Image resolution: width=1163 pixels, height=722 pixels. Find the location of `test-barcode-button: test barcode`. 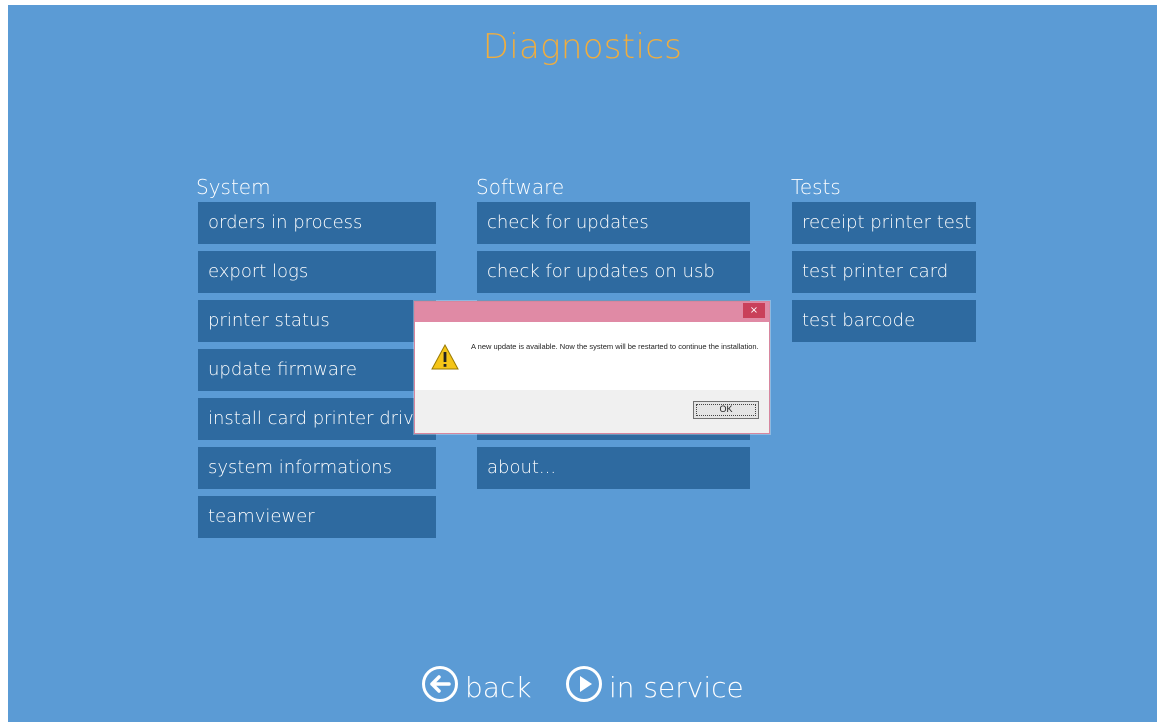

test-barcode-button: test barcode is located at coordinates (884, 321).